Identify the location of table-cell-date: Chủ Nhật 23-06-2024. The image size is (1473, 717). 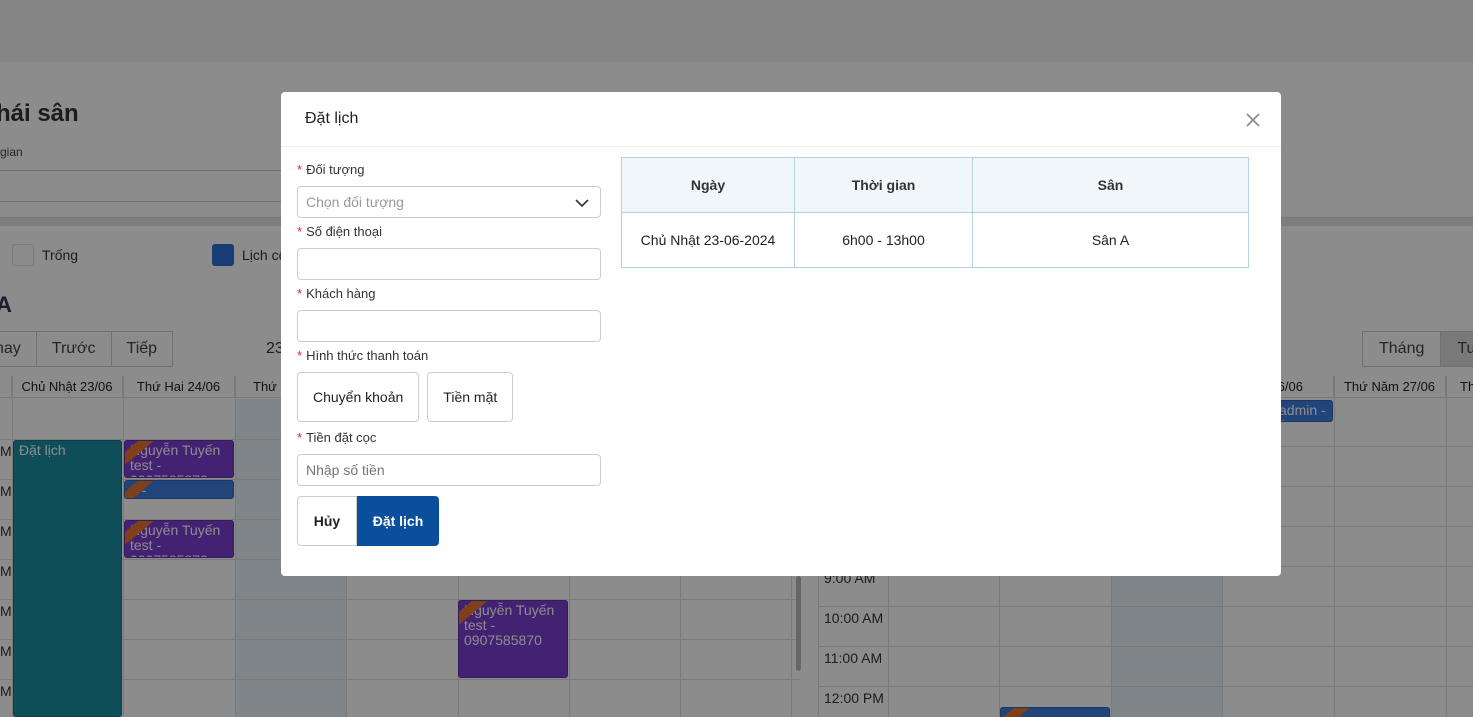
(708, 240).